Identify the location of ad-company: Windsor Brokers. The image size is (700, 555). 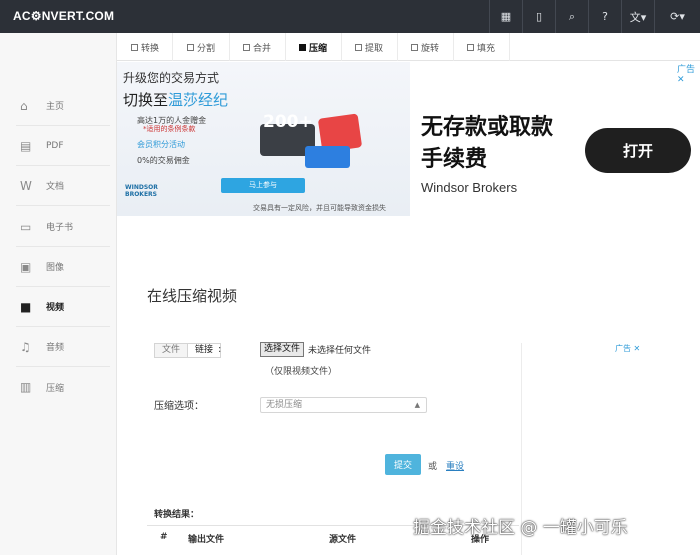
(469, 187).